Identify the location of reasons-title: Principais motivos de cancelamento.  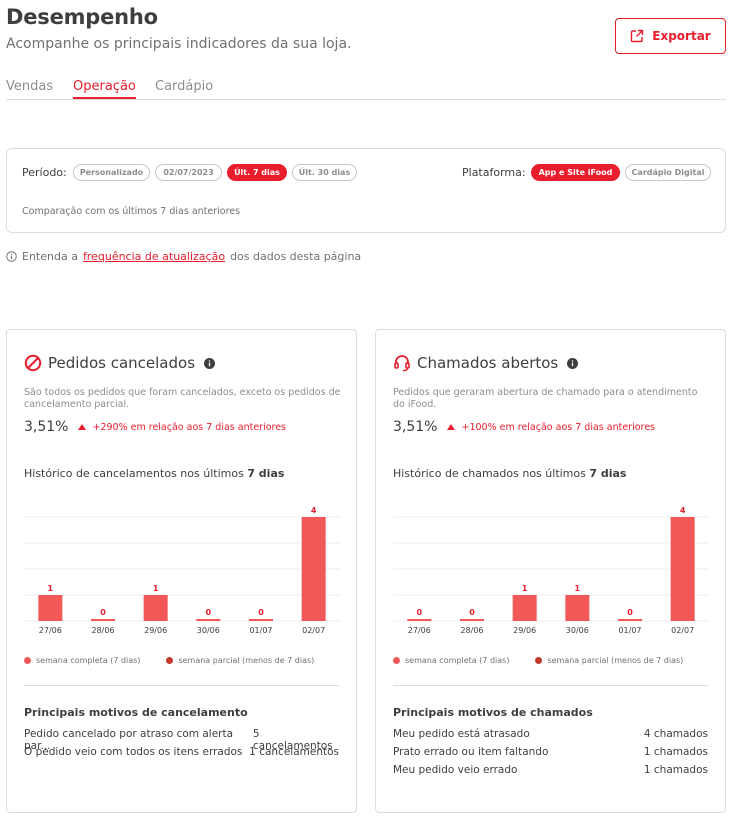
(136, 712).